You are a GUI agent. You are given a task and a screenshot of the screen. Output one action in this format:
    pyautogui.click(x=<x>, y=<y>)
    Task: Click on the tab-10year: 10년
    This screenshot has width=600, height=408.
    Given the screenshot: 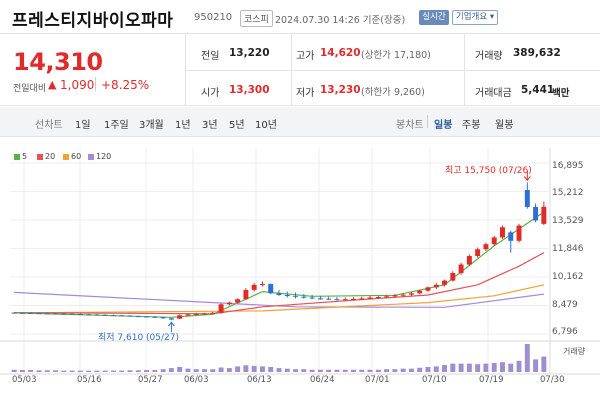 What is the action you would take?
    pyautogui.click(x=266, y=123)
    